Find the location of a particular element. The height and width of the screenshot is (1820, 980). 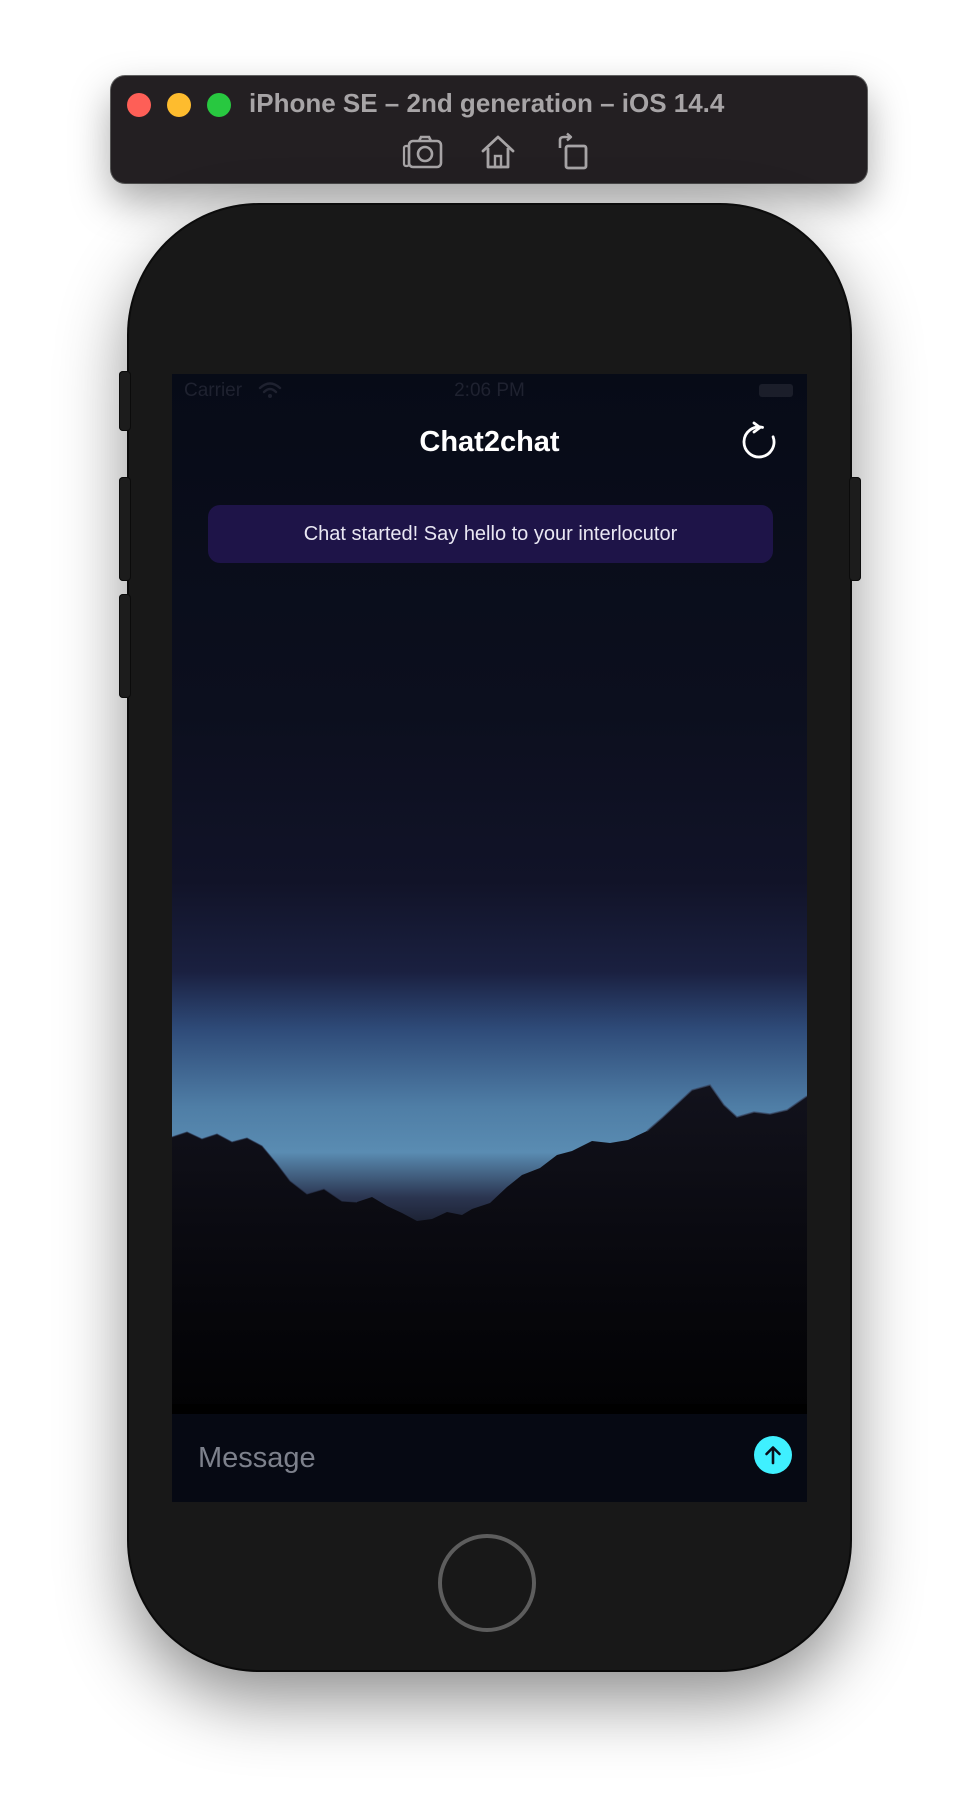

home-button is located at coordinates (487, 1583).